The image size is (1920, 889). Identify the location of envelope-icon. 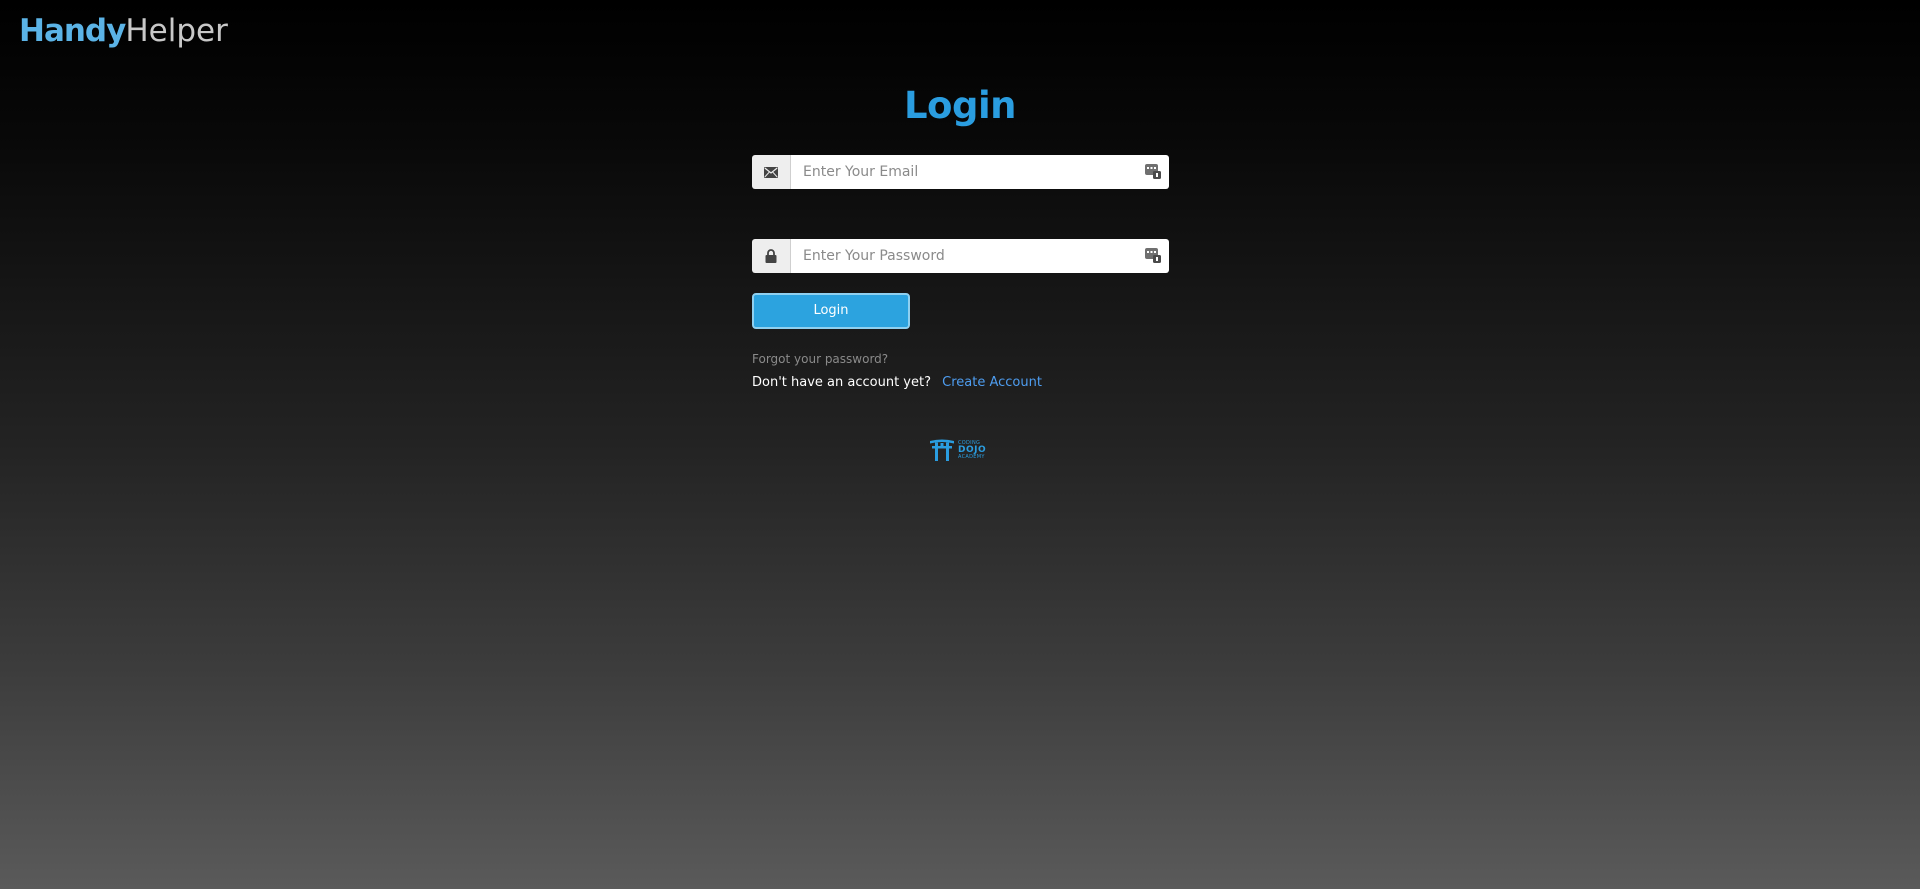
(771, 172).